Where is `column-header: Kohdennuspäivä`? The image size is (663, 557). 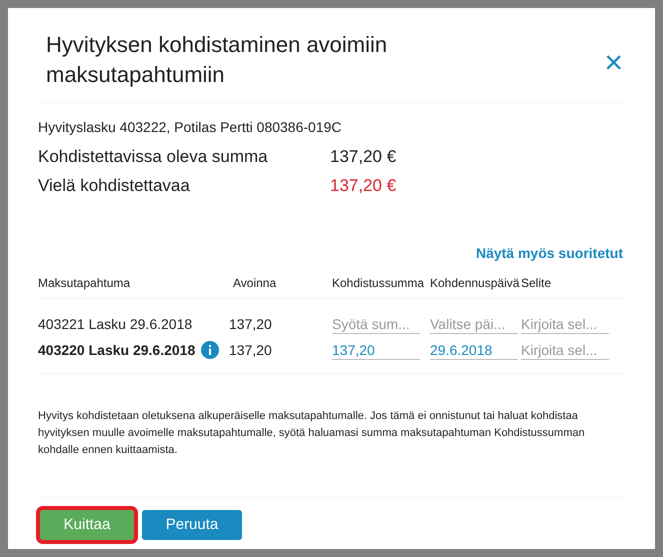 column-header: Kohdennuspäivä is located at coordinates (475, 283).